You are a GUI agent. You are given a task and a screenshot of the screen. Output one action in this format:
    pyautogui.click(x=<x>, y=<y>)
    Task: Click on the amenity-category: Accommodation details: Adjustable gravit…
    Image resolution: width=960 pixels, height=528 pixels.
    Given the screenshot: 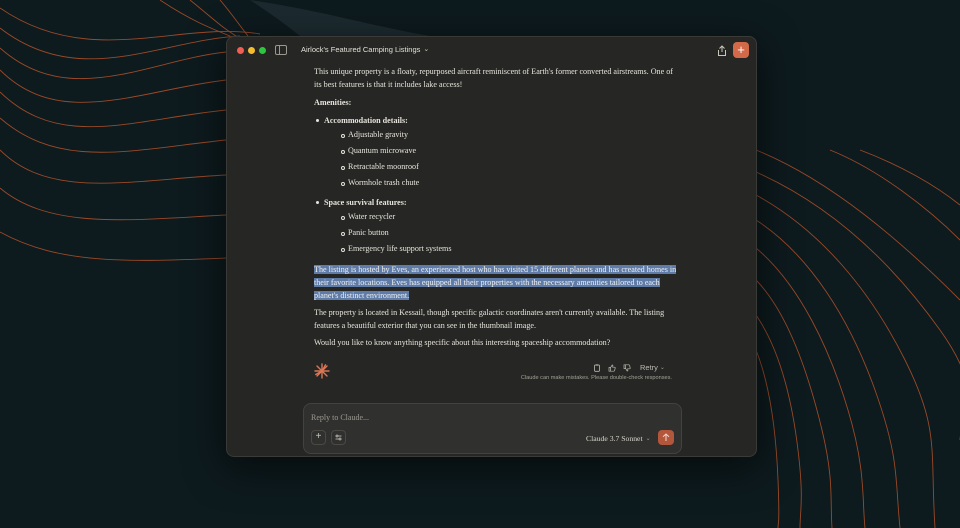 What is the action you would take?
    pyautogui.click(x=496, y=152)
    